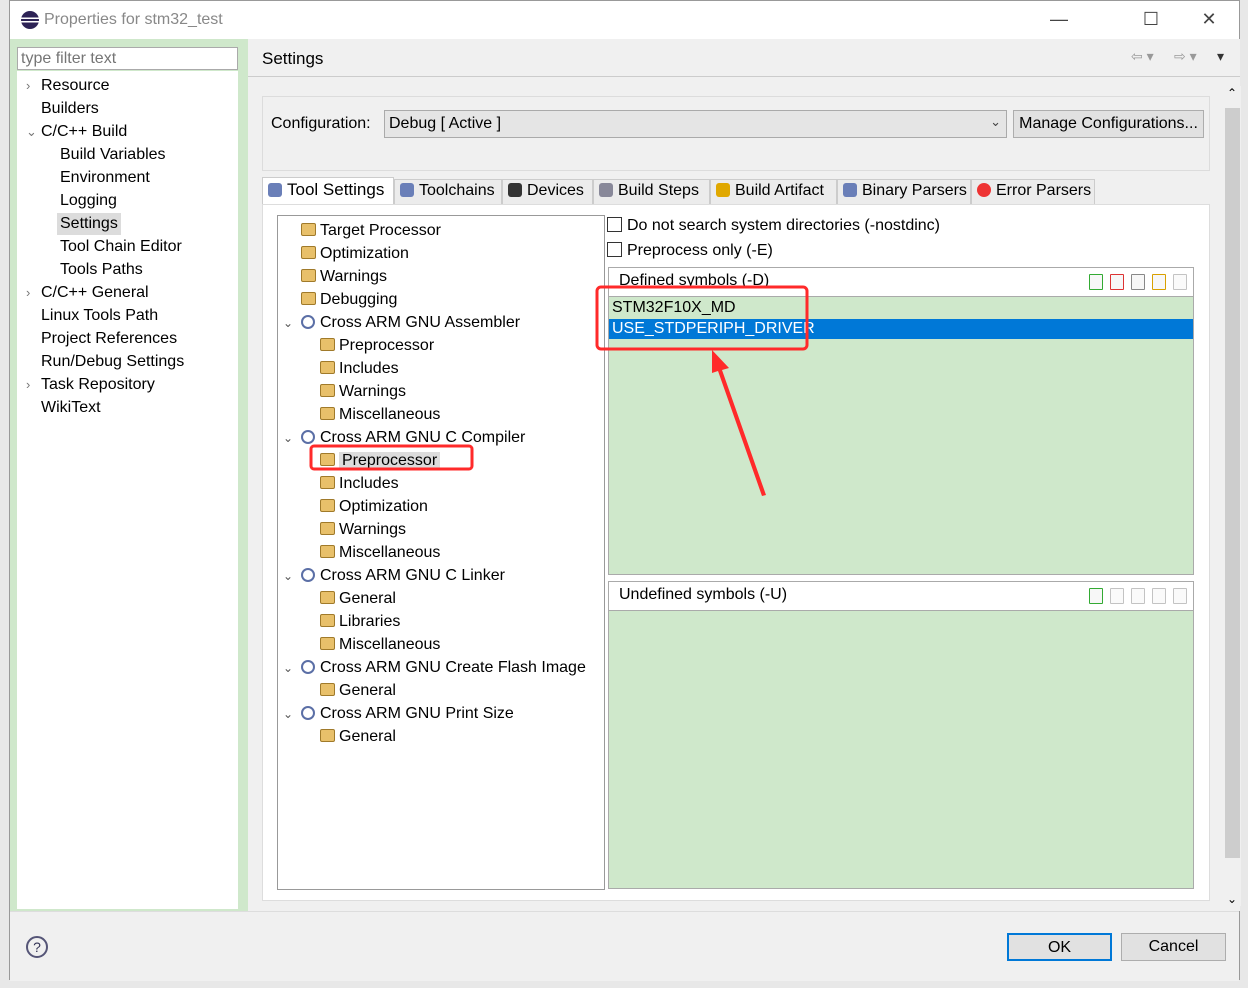 This screenshot has width=1248, height=988. Describe the element at coordinates (1173, 947) in the screenshot. I see `cancel-button: Cancel` at that location.